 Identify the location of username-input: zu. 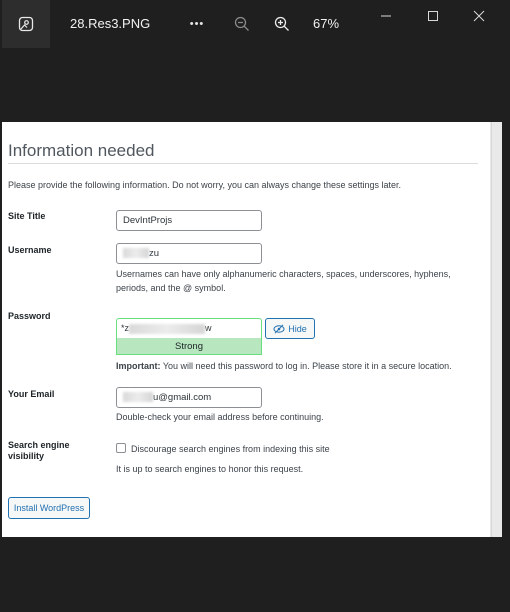
(189, 253).